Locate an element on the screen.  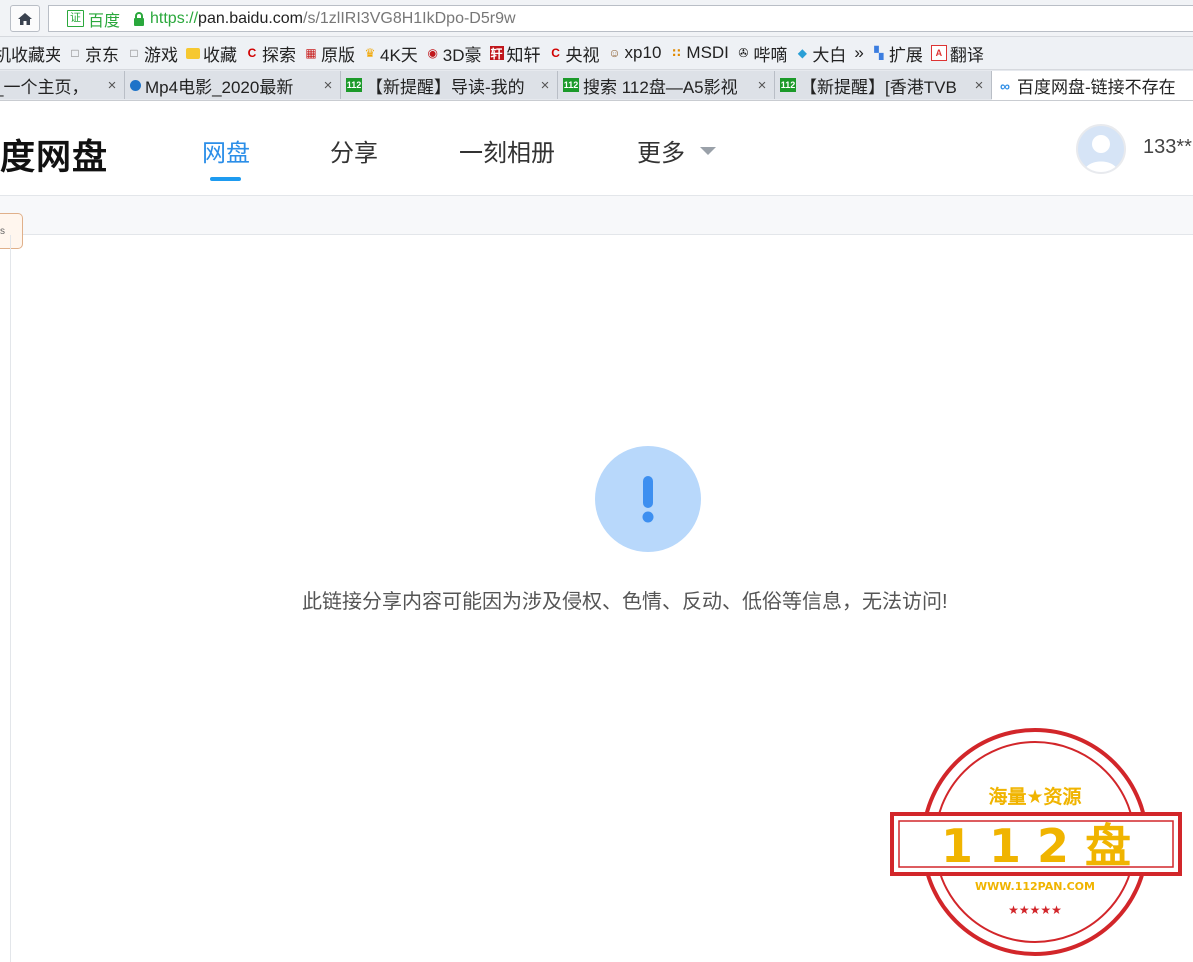
tab-title: 【新提醒】导读-我的 is located at coordinates (445, 87).